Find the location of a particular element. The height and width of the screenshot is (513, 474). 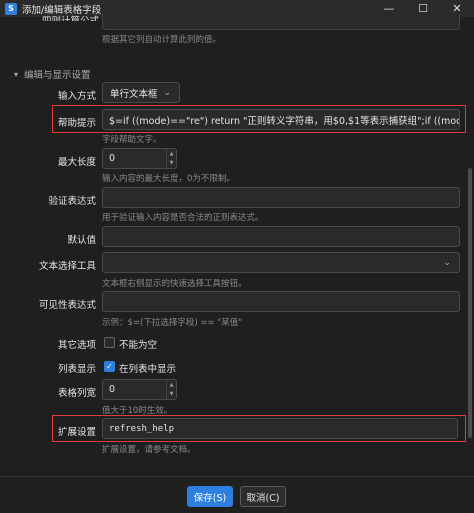

visibility-hint: 示例：$=(下拉选择字段) == "某值" is located at coordinates (172, 323).